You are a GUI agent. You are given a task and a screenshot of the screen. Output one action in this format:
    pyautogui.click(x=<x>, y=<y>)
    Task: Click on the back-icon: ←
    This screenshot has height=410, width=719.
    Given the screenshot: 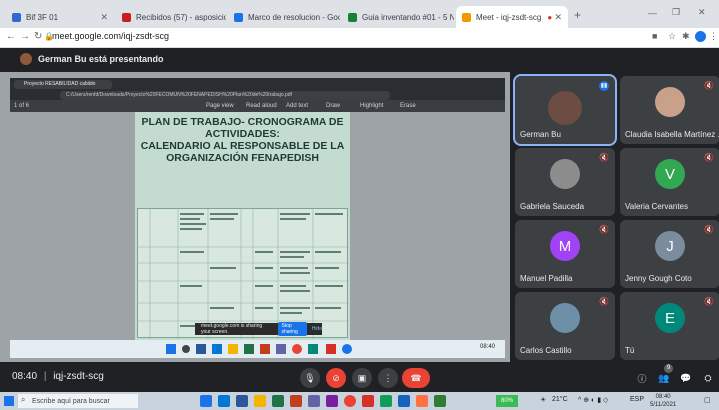 What is the action you would take?
    pyautogui.click(x=11, y=36)
    